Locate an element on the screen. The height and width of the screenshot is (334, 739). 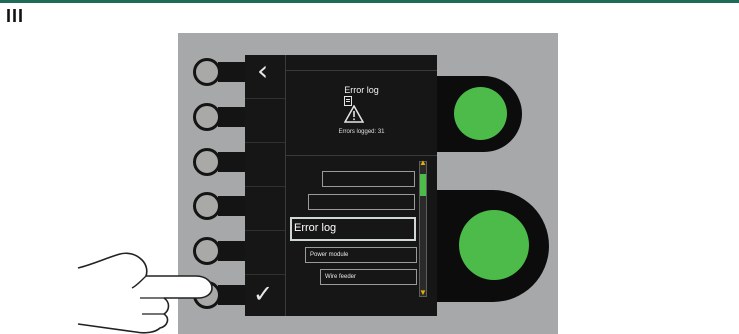
softkey-column: ‹ ✓ is located at coordinates (265, 185).